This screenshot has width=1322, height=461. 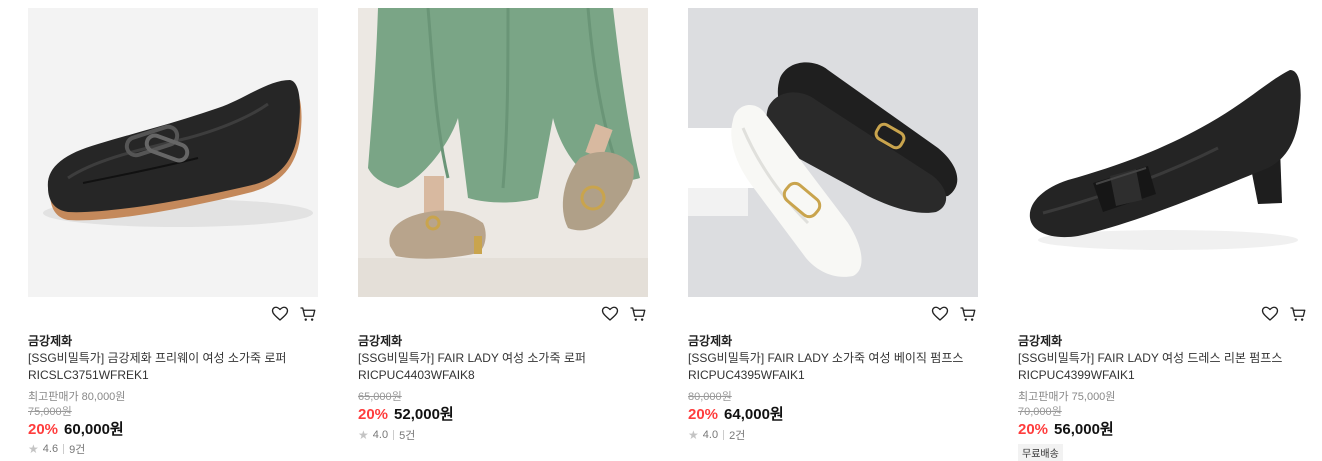 What do you see at coordinates (50, 449) in the screenshot?
I see `rating-score: 4.6` at bounding box center [50, 449].